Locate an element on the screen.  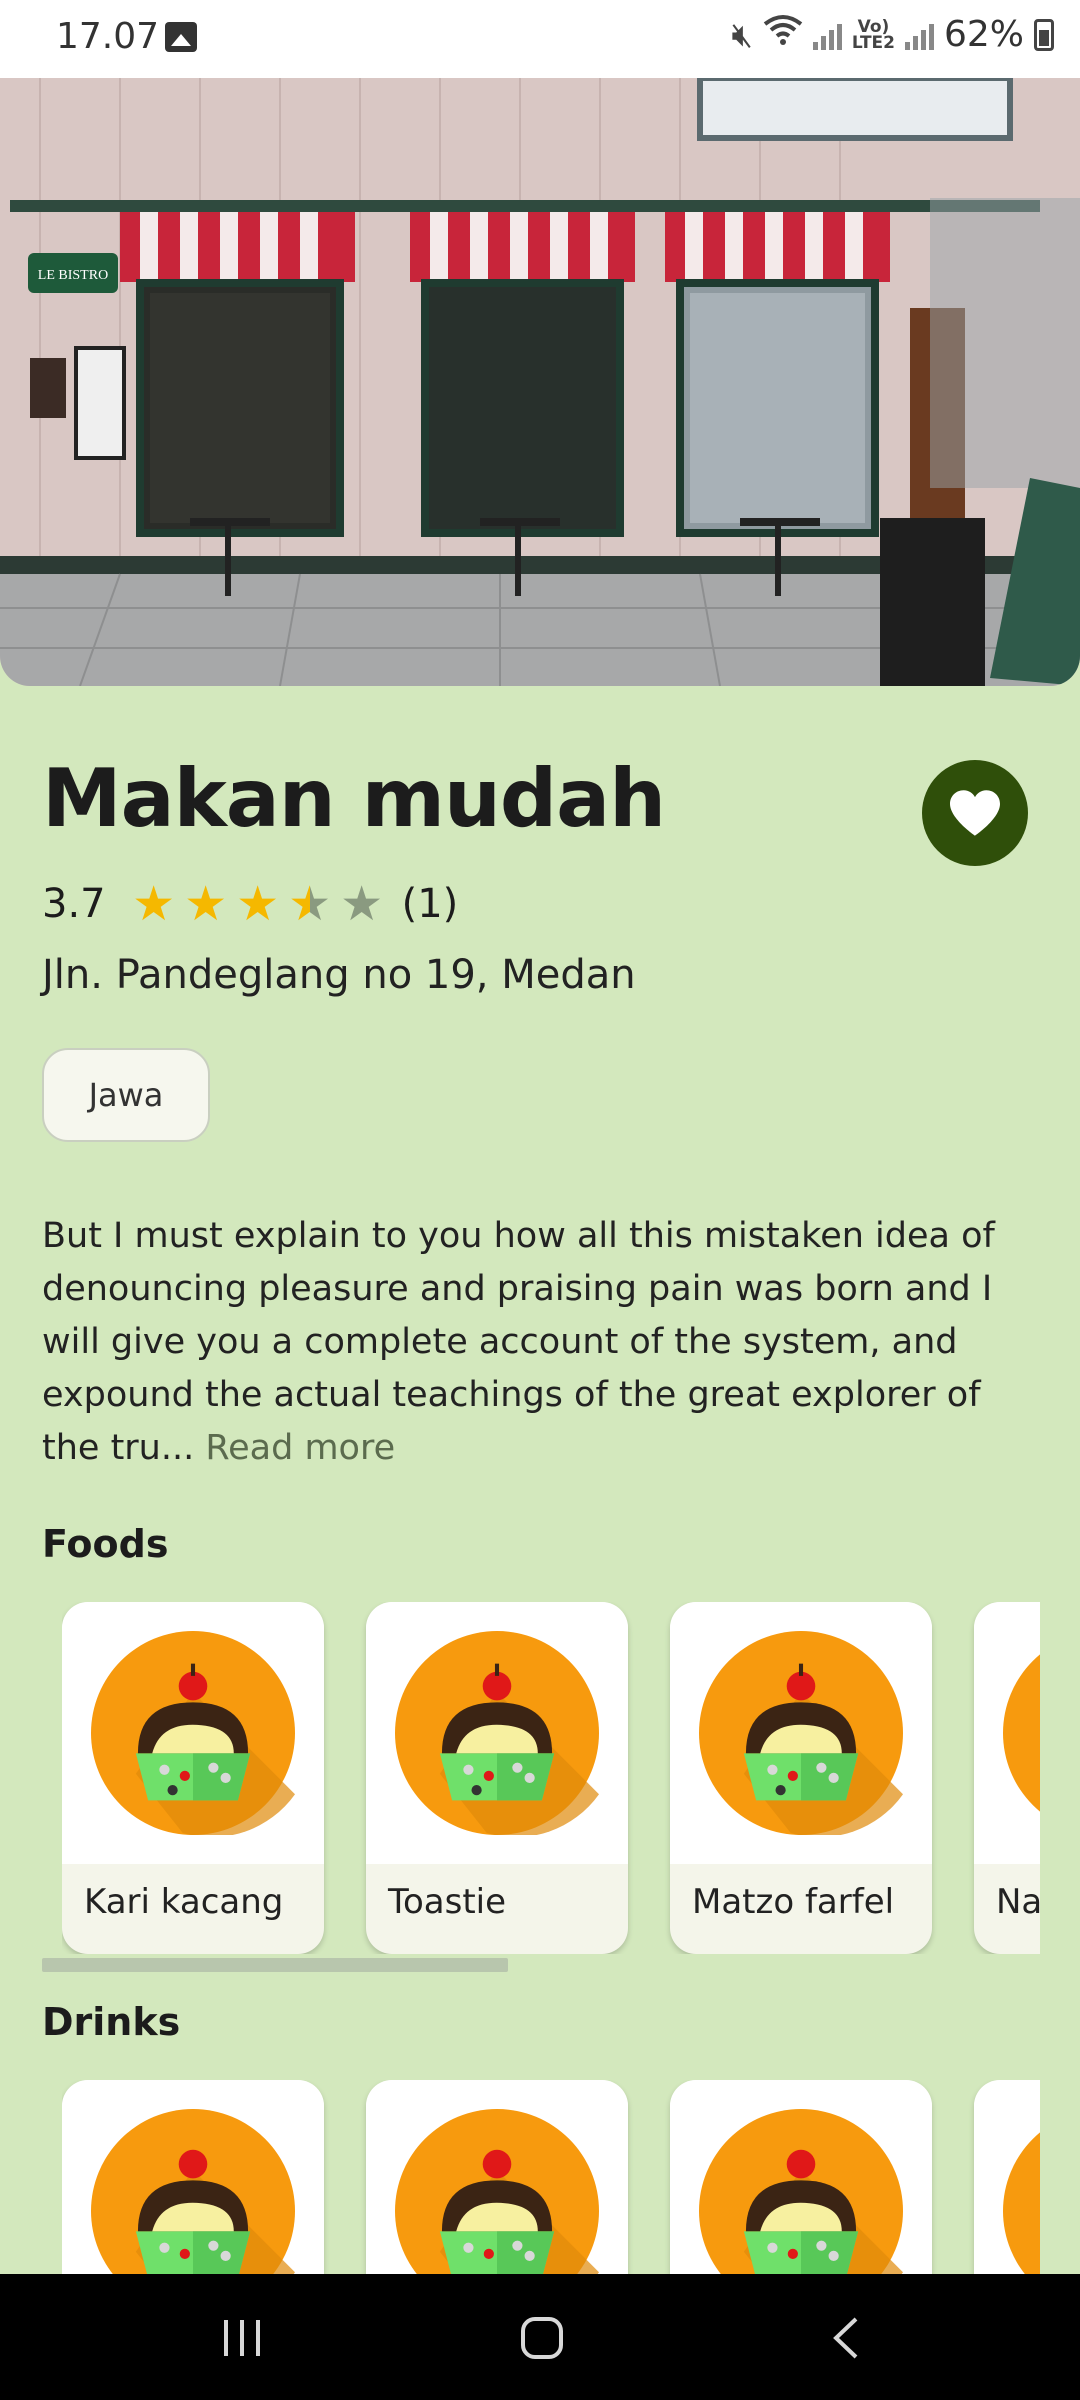
food-card: Toastie is located at coordinates (497, 1778).